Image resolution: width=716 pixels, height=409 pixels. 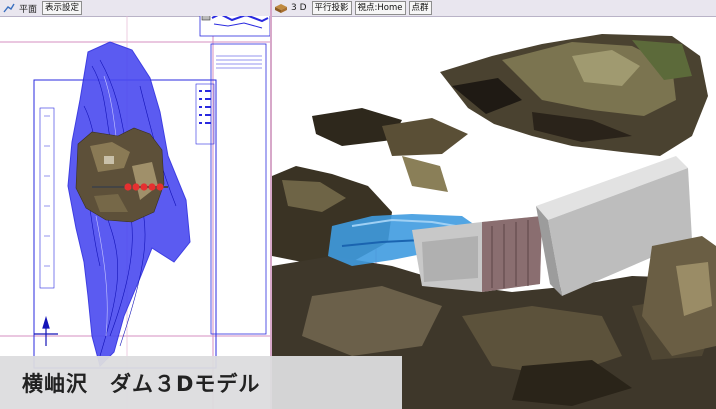 What do you see at coordinates (144, 187) in the screenshot?
I see `dam-pier-markers` at bounding box center [144, 187].